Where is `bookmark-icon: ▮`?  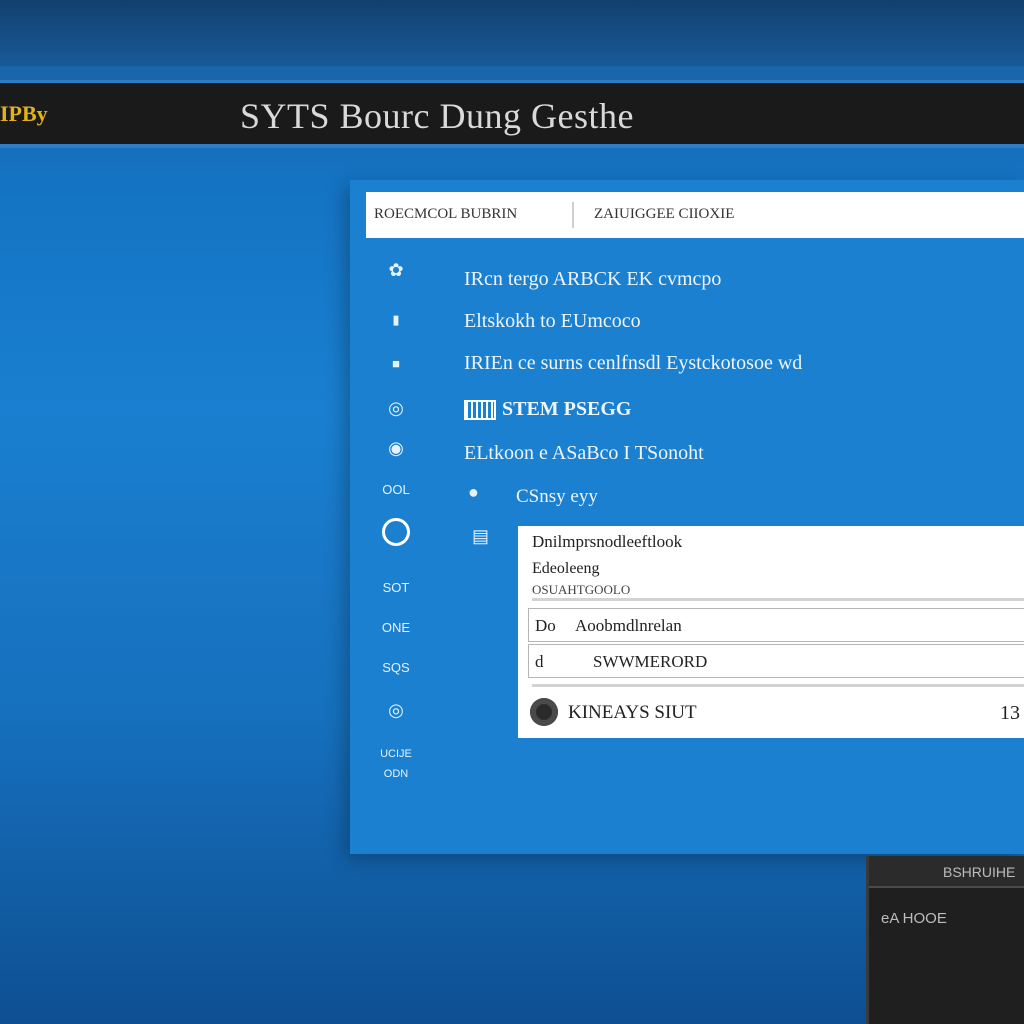
bookmark-icon: ▮ is located at coordinates (396, 320).